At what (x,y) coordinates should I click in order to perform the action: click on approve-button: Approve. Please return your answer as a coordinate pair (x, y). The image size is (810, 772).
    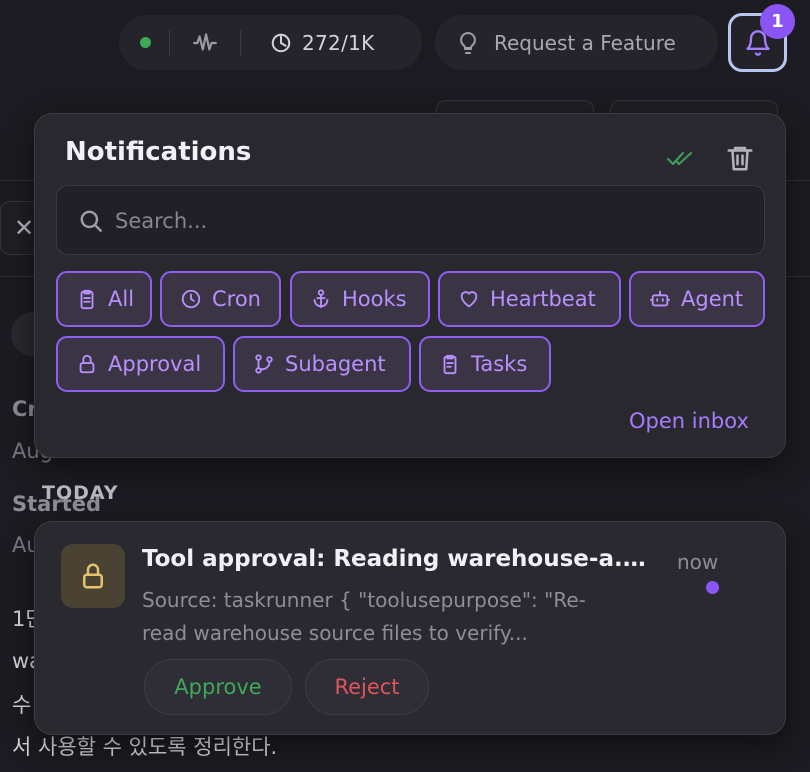
    Looking at the image, I should click on (218, 687).